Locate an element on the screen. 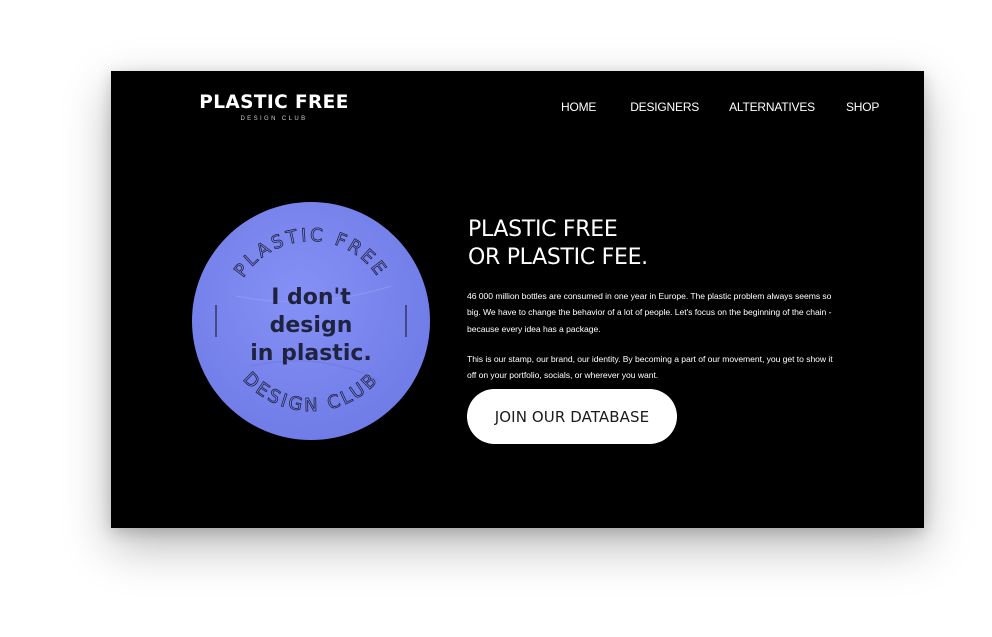 The height and width of the screenshot is (637, 992). stamp-line-1: I don't is located at coordinates (311, 297).